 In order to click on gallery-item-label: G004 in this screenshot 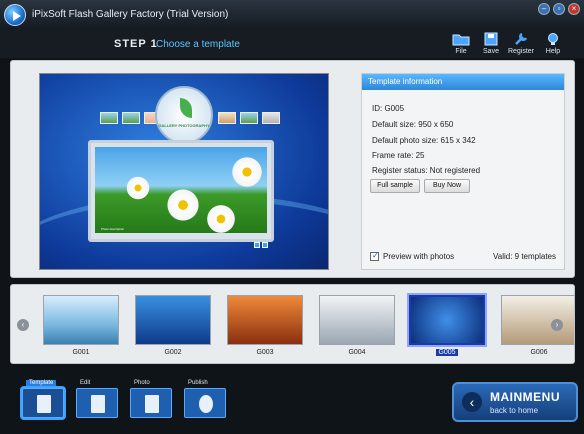, I will do `click(357, 352)`.